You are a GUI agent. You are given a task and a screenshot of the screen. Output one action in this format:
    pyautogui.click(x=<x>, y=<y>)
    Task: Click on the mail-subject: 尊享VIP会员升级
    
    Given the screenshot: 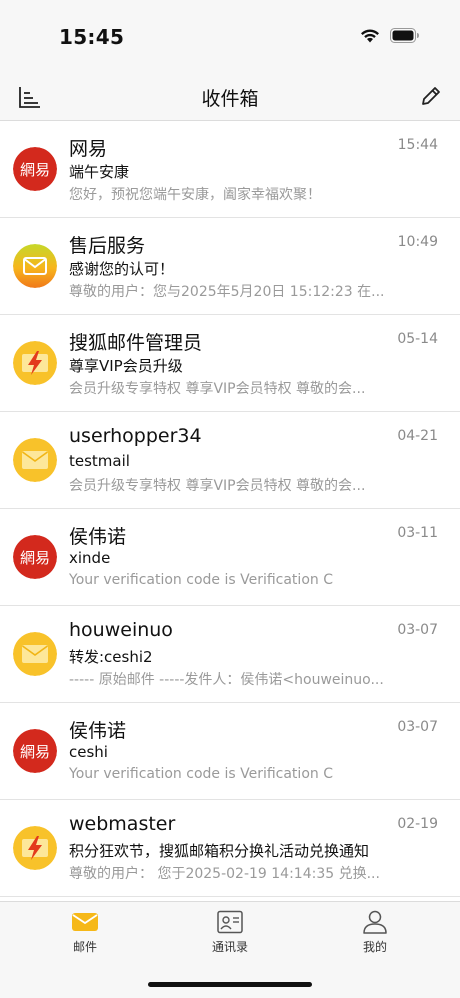 What is the action you would take?
    pyautogui.click(x=126, y=366)
    